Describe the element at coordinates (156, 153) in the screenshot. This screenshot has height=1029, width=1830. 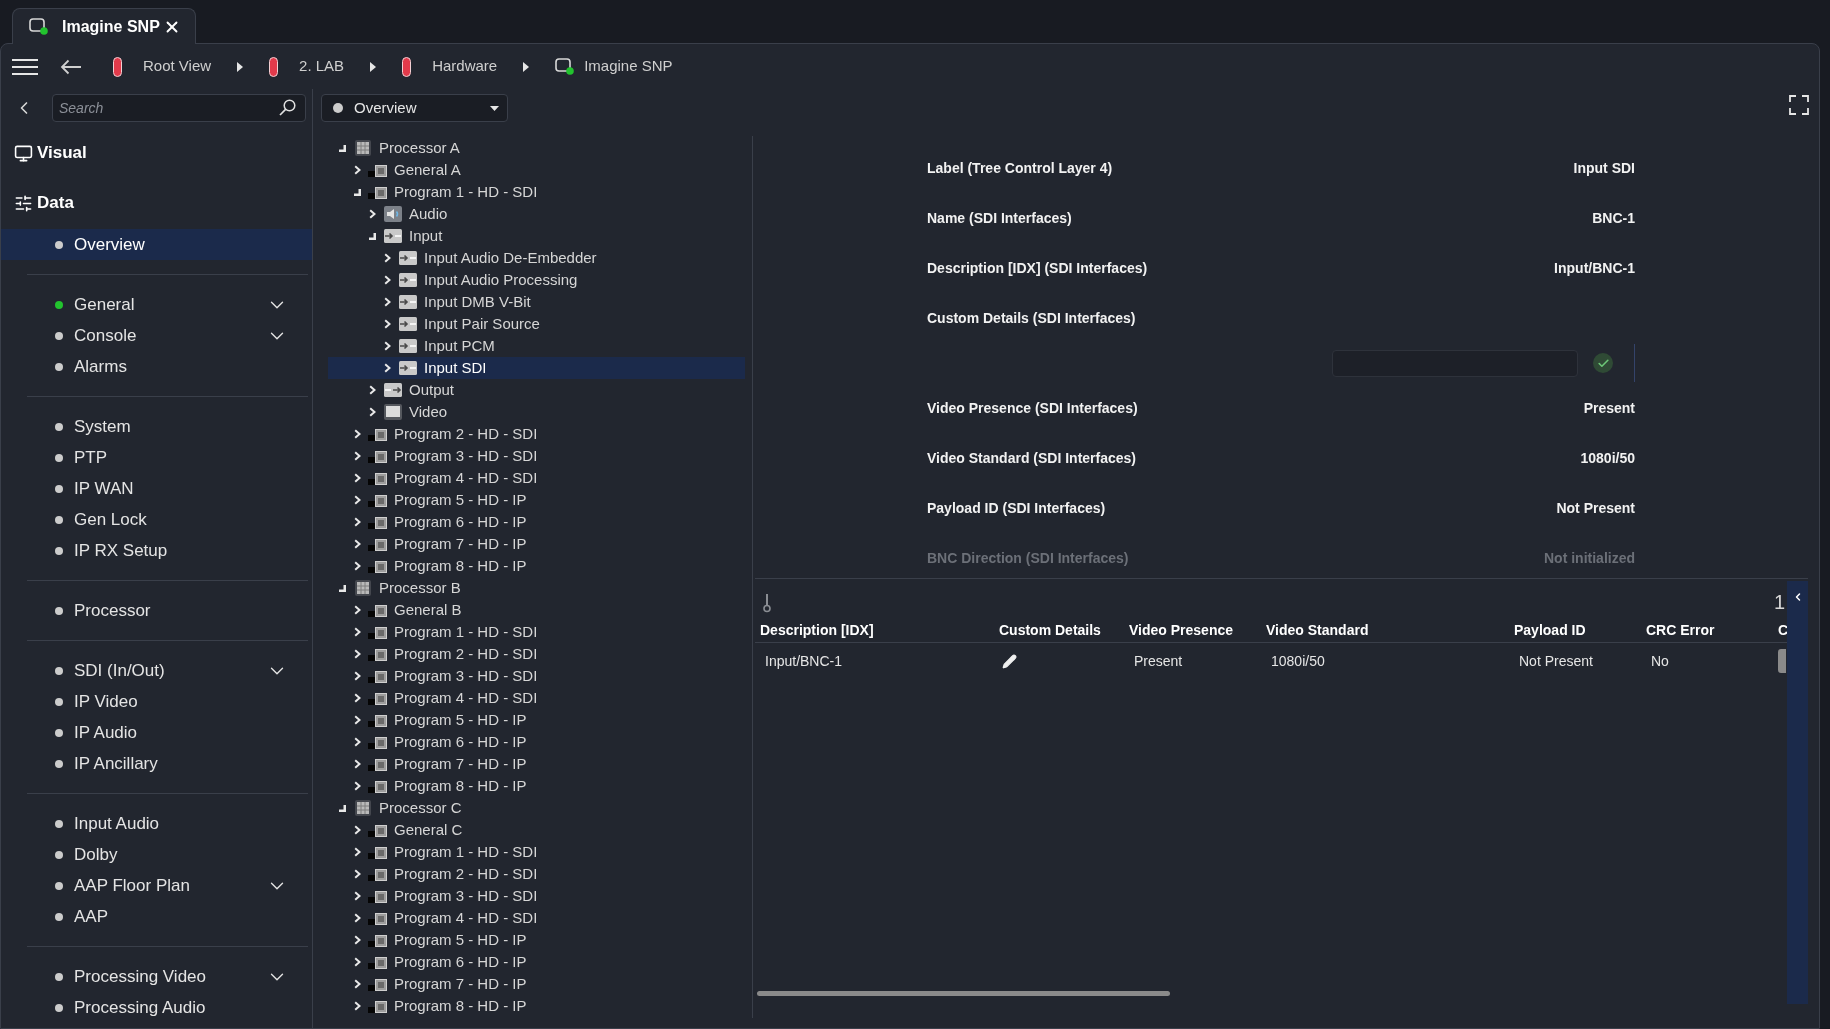
I see `section-header: Visual` at that location.